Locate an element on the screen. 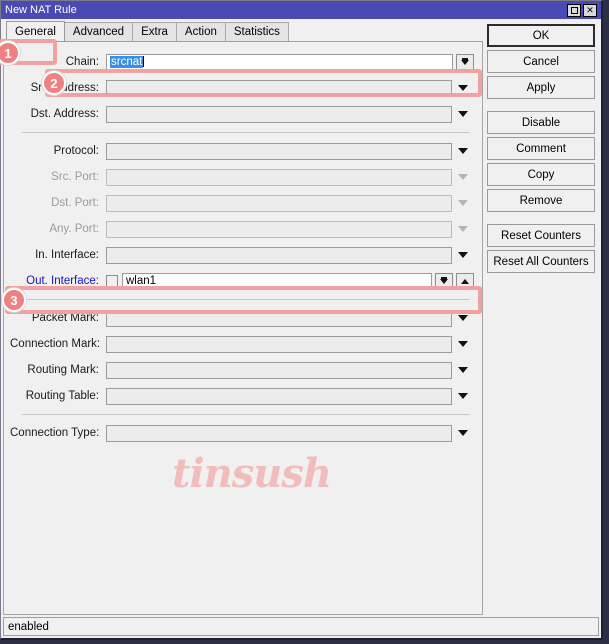 This screenshot has height=644, width=609. field-row-dst-port: Dst. Port: is located at coordinates (243, 203).